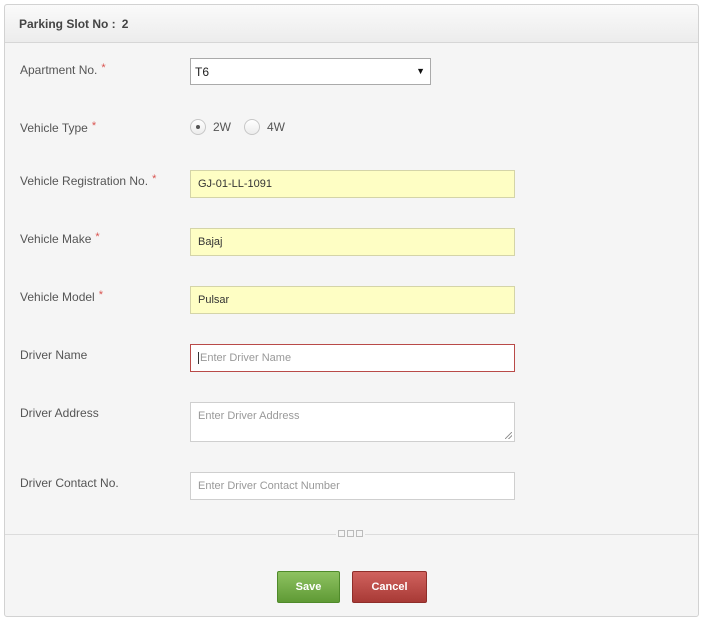 This screenshot has height=619, width=703. Describe the element at coordinates (59, 70) in the screenshot. I see `apartment-label-text: Apartment No.` at that location.